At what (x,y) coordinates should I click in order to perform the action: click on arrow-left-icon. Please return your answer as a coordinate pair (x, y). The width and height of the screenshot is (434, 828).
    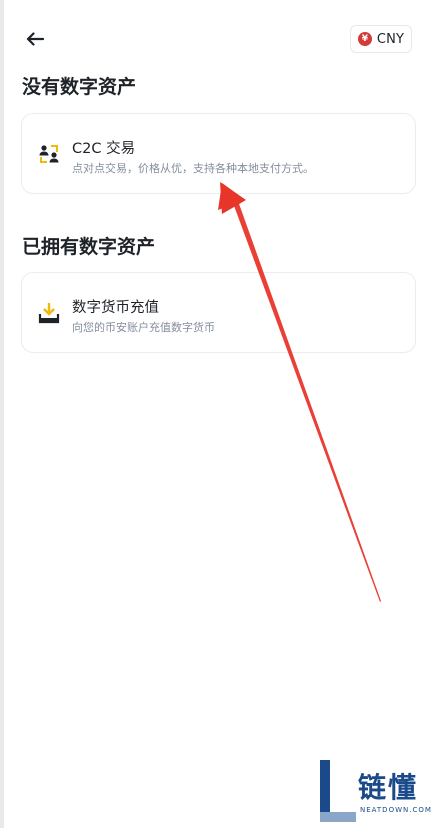
    Looking at the image, I should click on (35, 39).